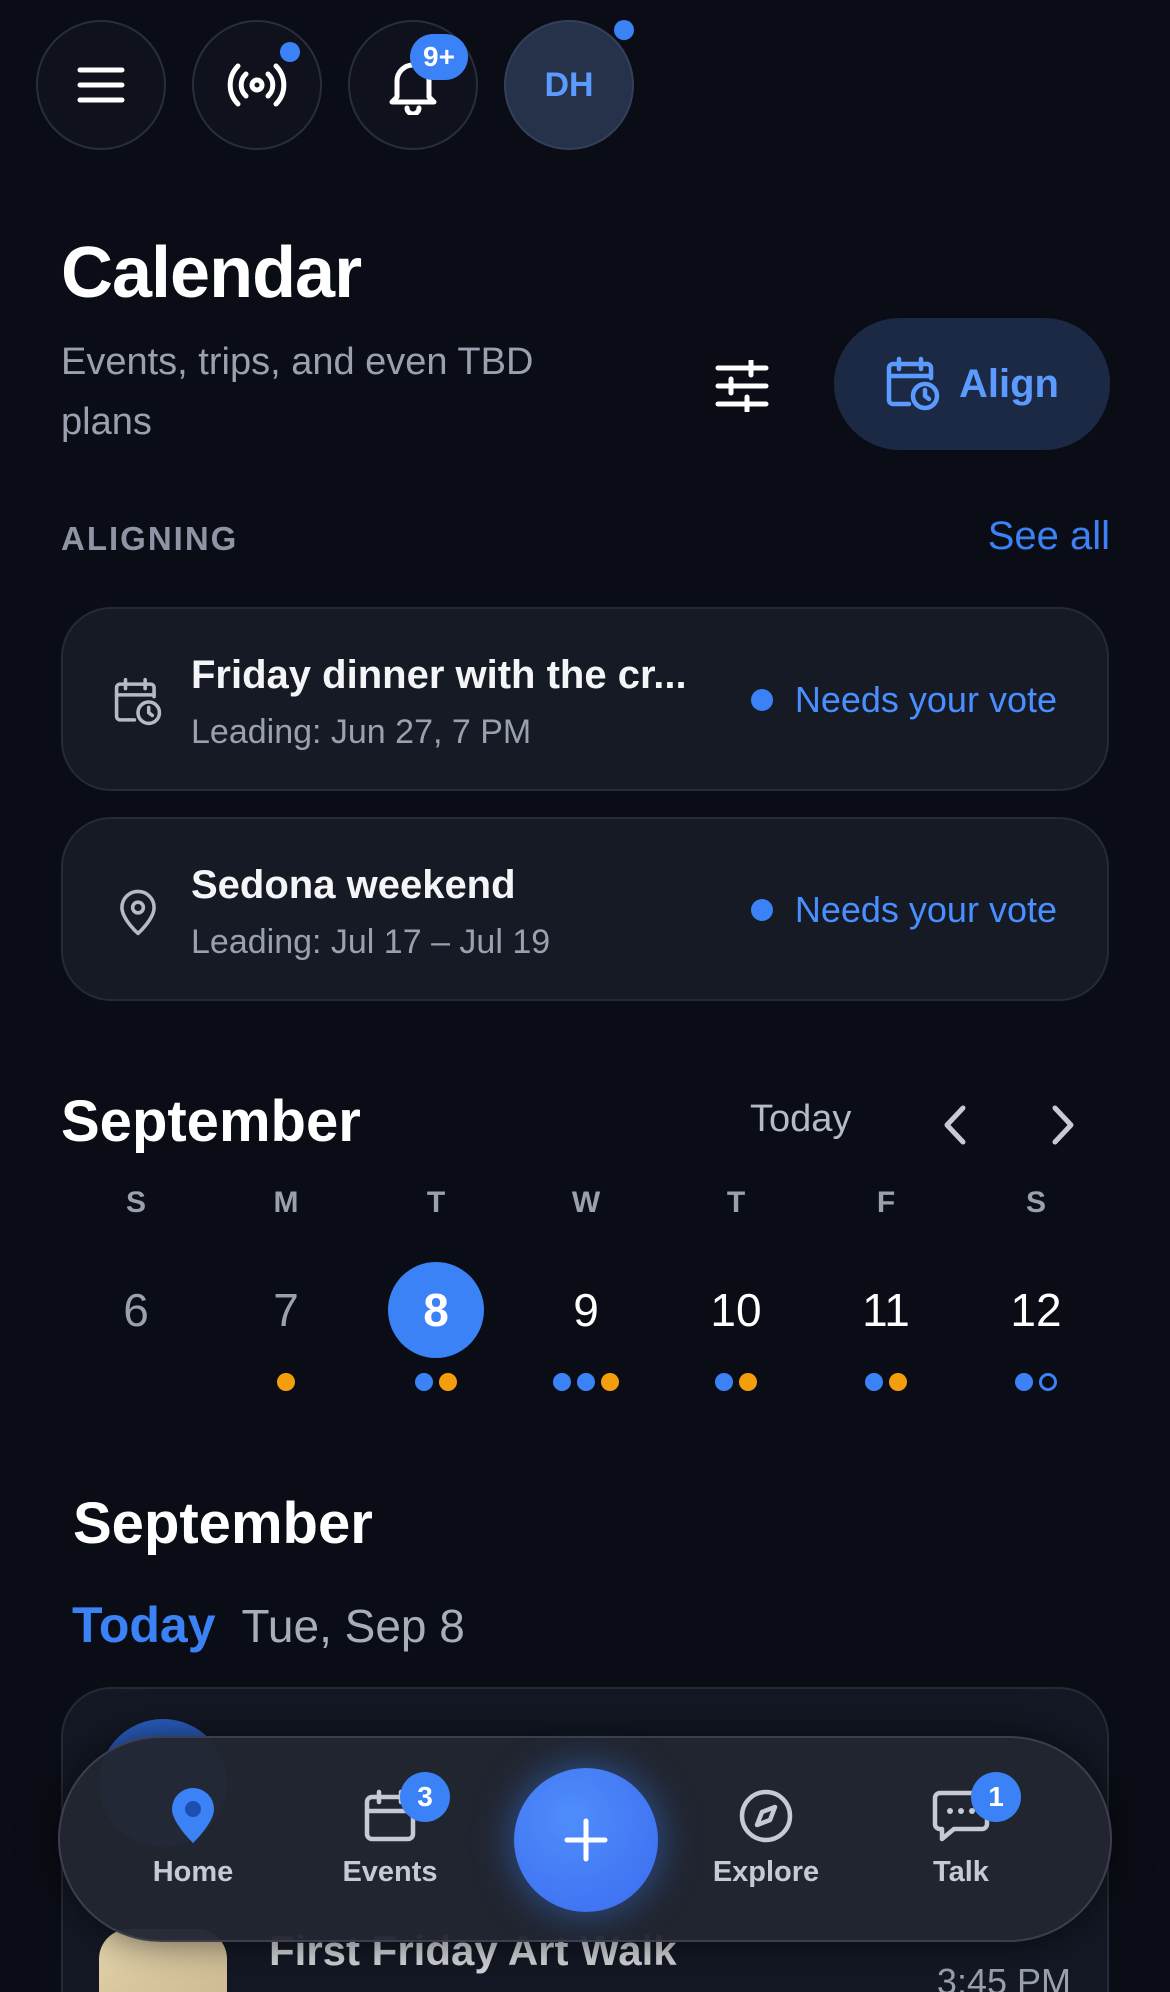  I want to click on sliders-icon, so click(742, 386).